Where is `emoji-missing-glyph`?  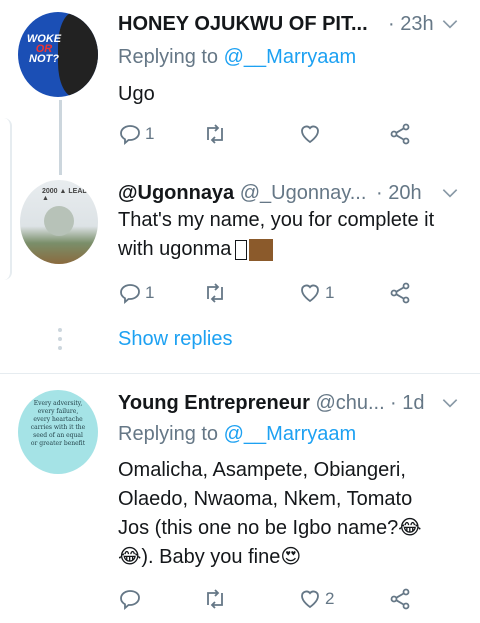
emoji-missing-glyph is located at coordinates (241, 249).